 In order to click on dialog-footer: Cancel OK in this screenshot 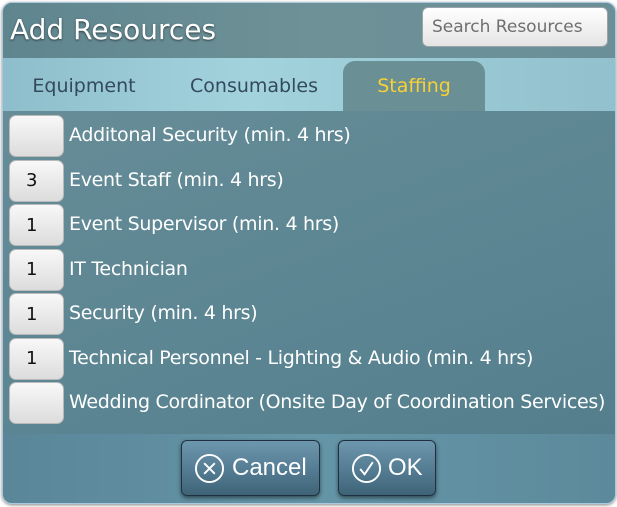, I will do `click(309, 468)`.